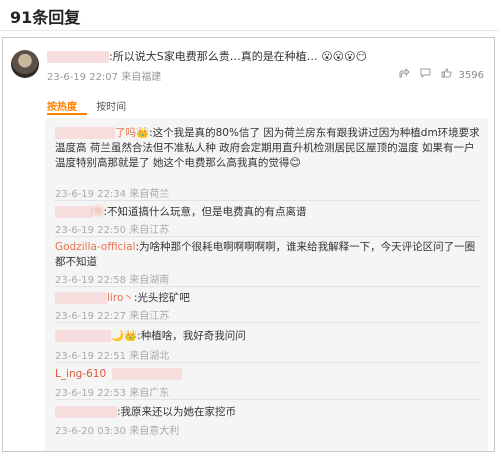  Describe the element at coordinates (177, 412) in the screenshot. I see `reply-text: :我原来还以为她在家挖币` at that location.